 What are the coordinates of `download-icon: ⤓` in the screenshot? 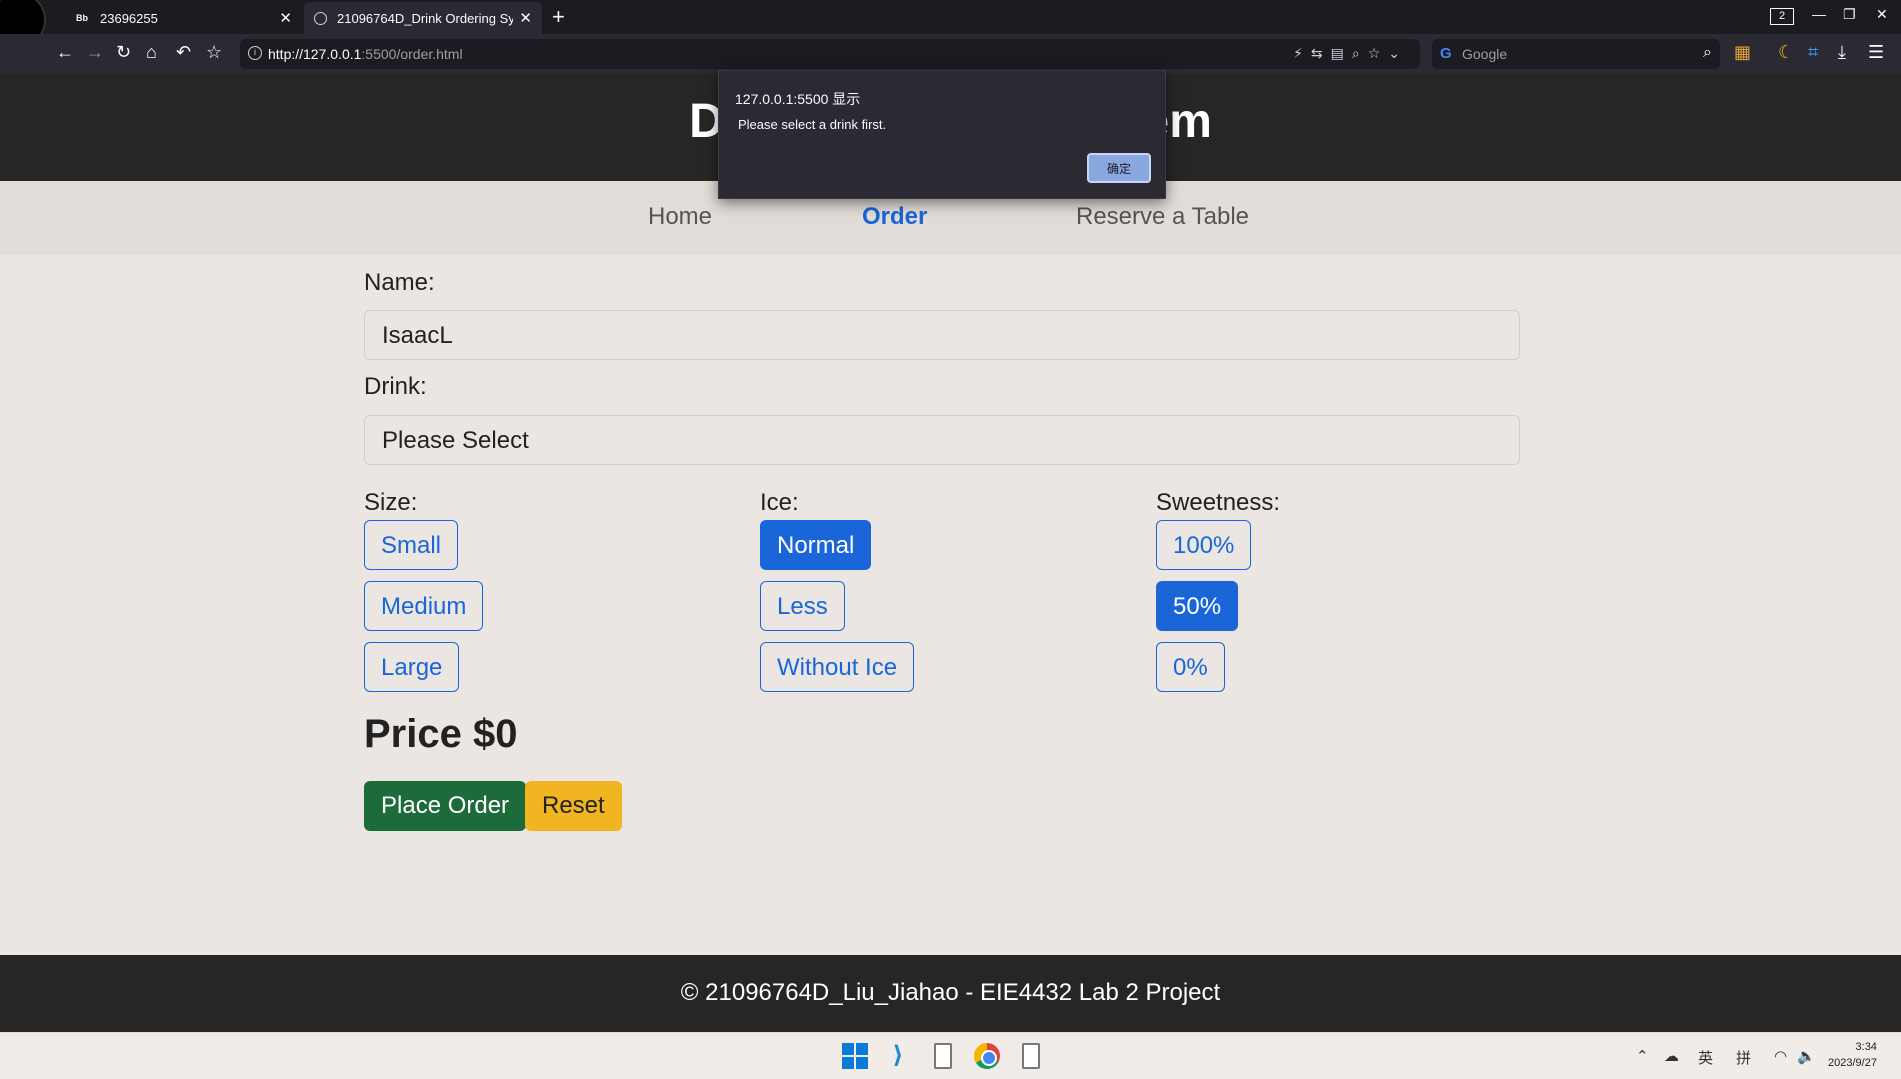 It's located at (1842, 52).